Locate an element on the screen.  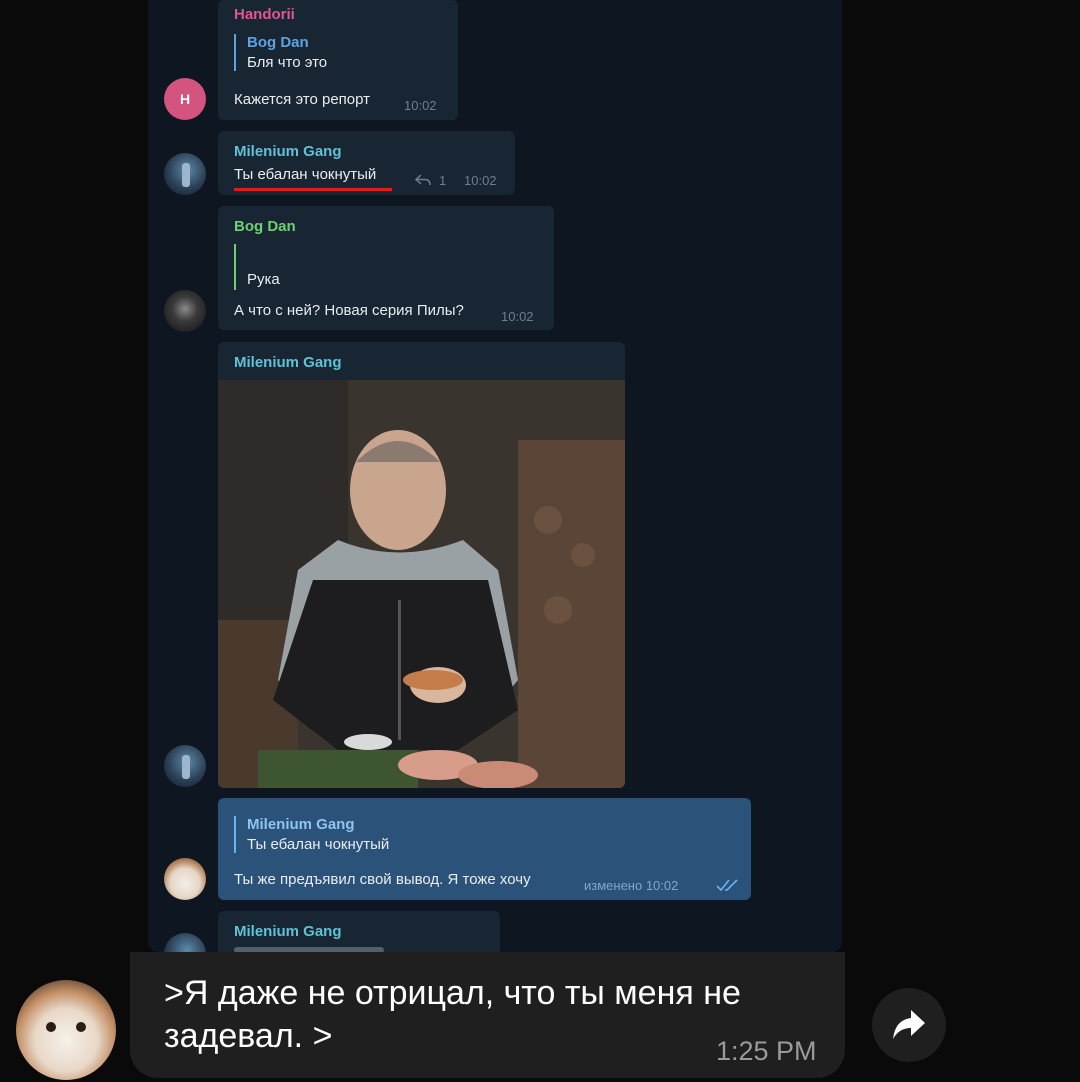
quoted-reply-name: Bog Dan is located at coordinates (278, 42).